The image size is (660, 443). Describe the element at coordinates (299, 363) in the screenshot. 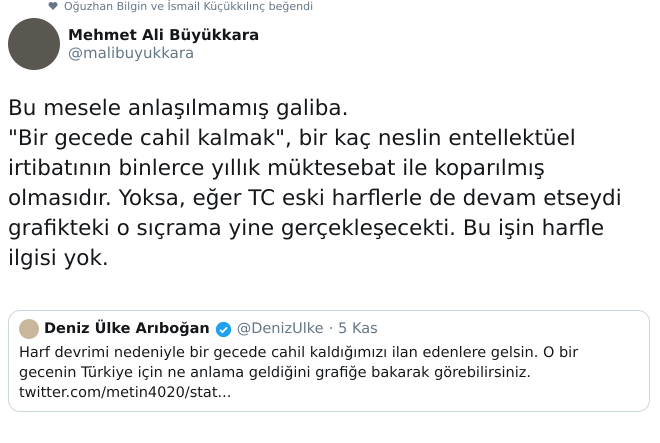

I see `quoted-tweet-text: Harf devrimi nedeniyle bir gecede cahil kaldığımızı ilan edenlere gelsin. O bir gecenin Türkiye için ne anlama geldiğini grafiğe bakarak görebilirsiniz.` at that location.